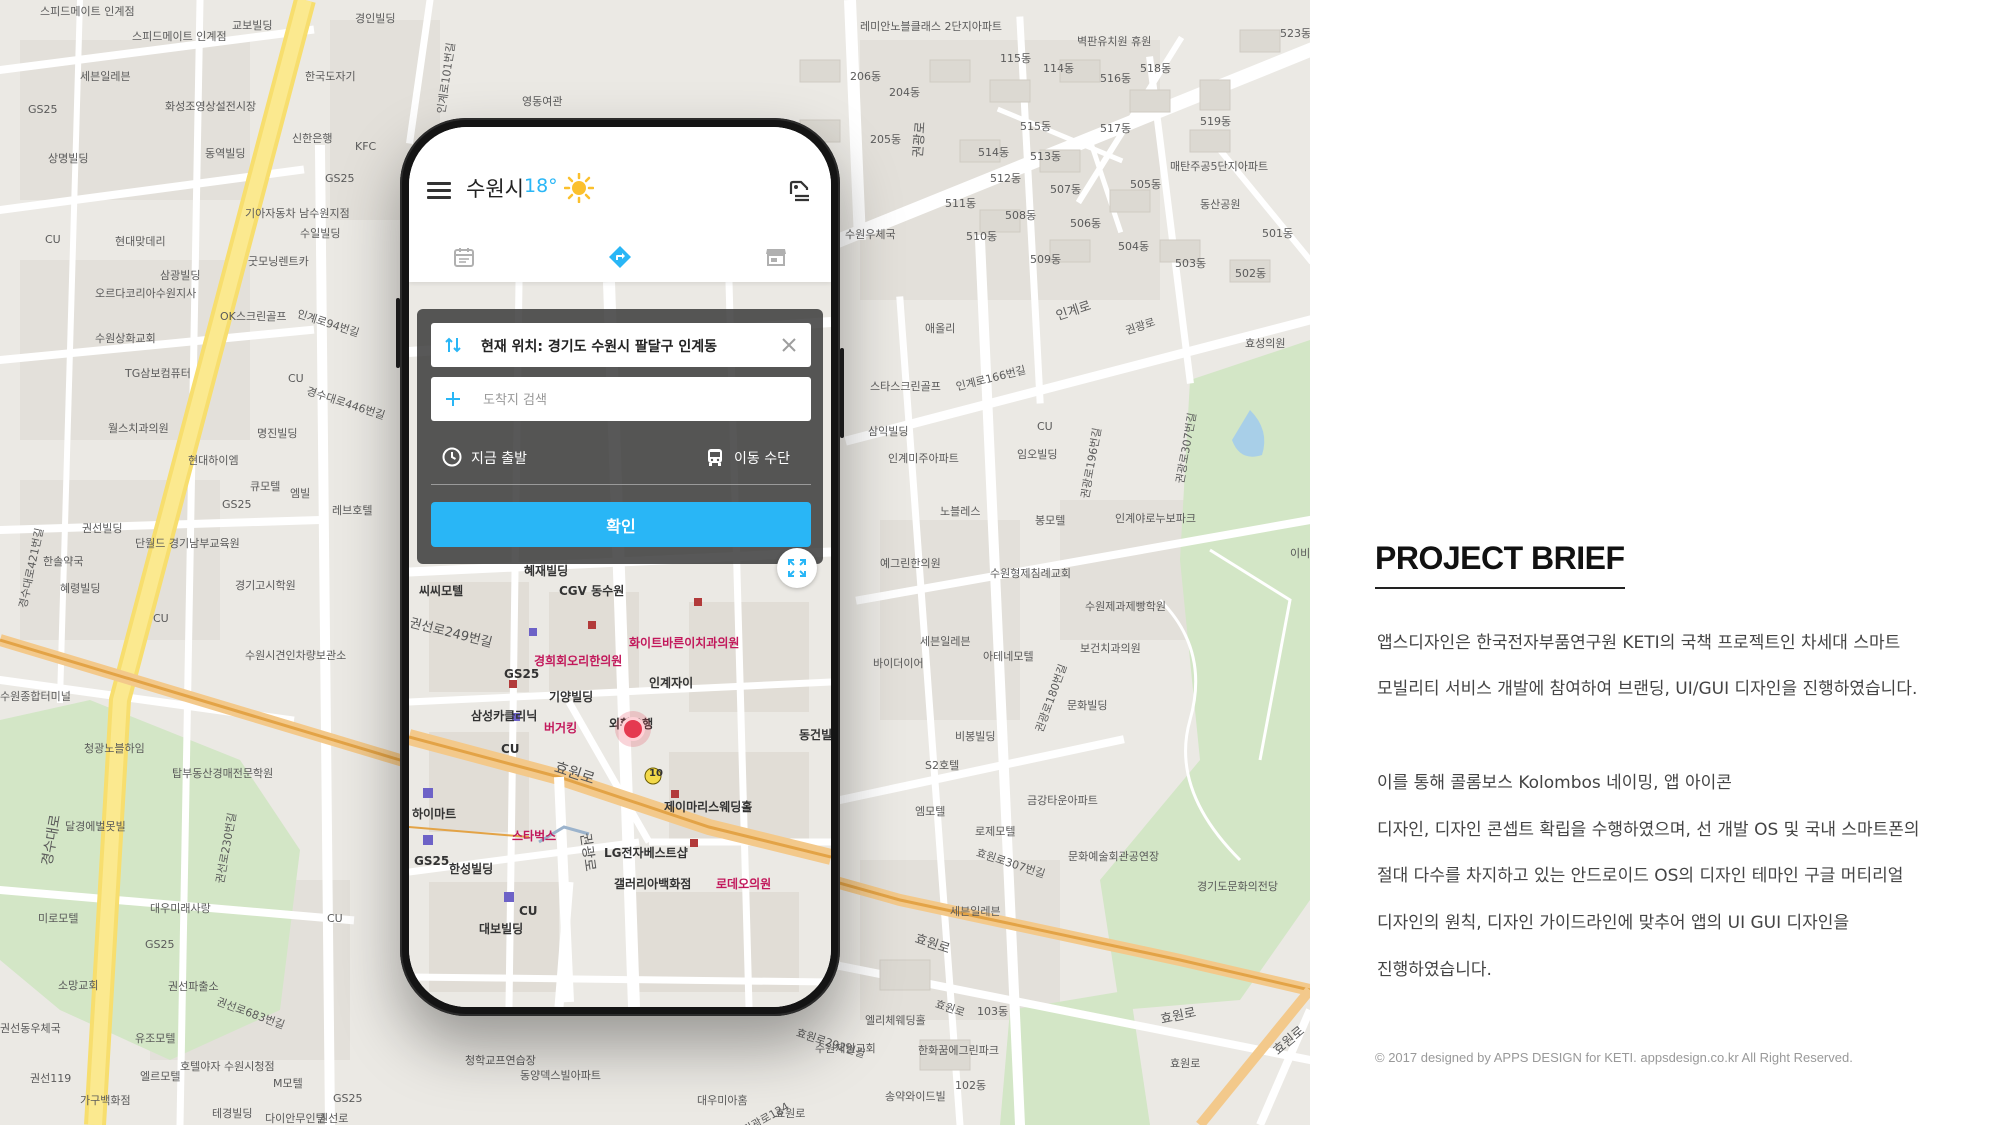  What do you see at coordinates (252, 25) in the screenshot?
I see `map-label: 교보빌딩` at bounding box center [252, 25].